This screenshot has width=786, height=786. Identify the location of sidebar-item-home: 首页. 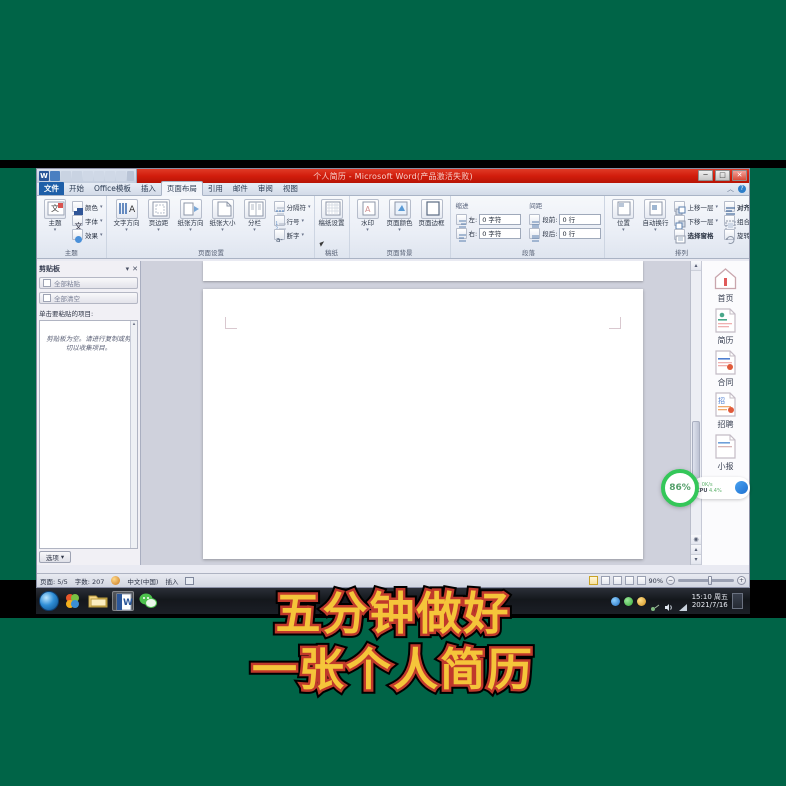
(725, 284).